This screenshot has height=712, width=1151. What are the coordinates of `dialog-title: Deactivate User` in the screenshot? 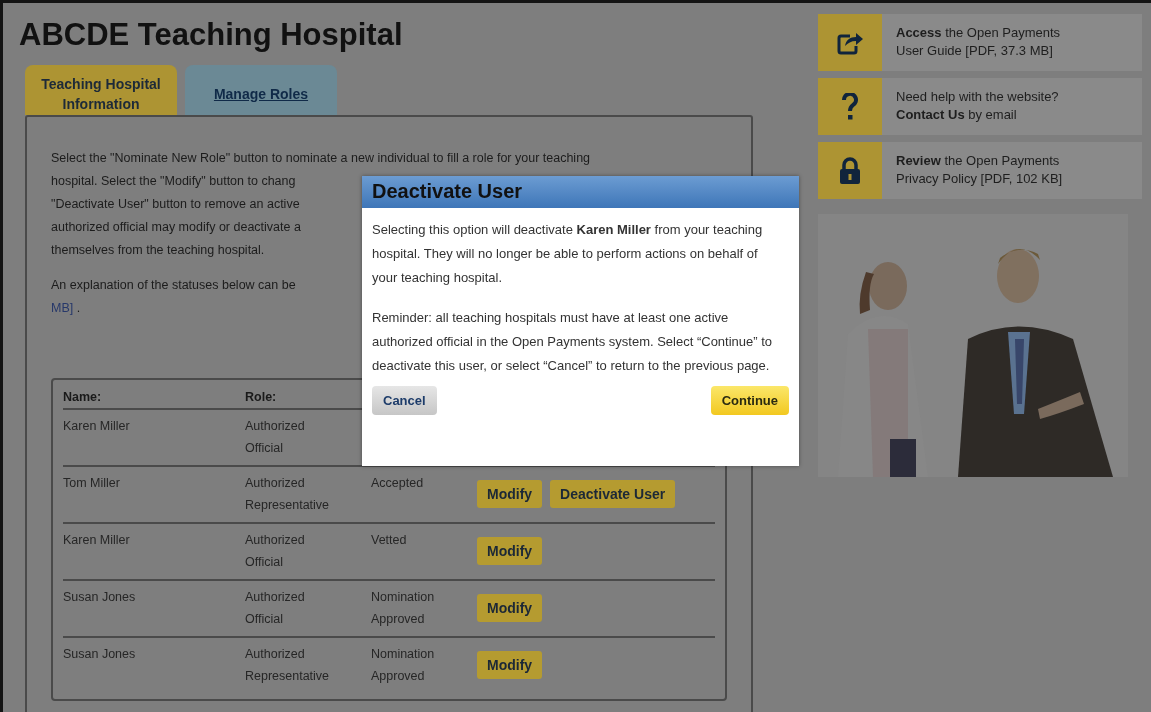 It's located at (580, 192).